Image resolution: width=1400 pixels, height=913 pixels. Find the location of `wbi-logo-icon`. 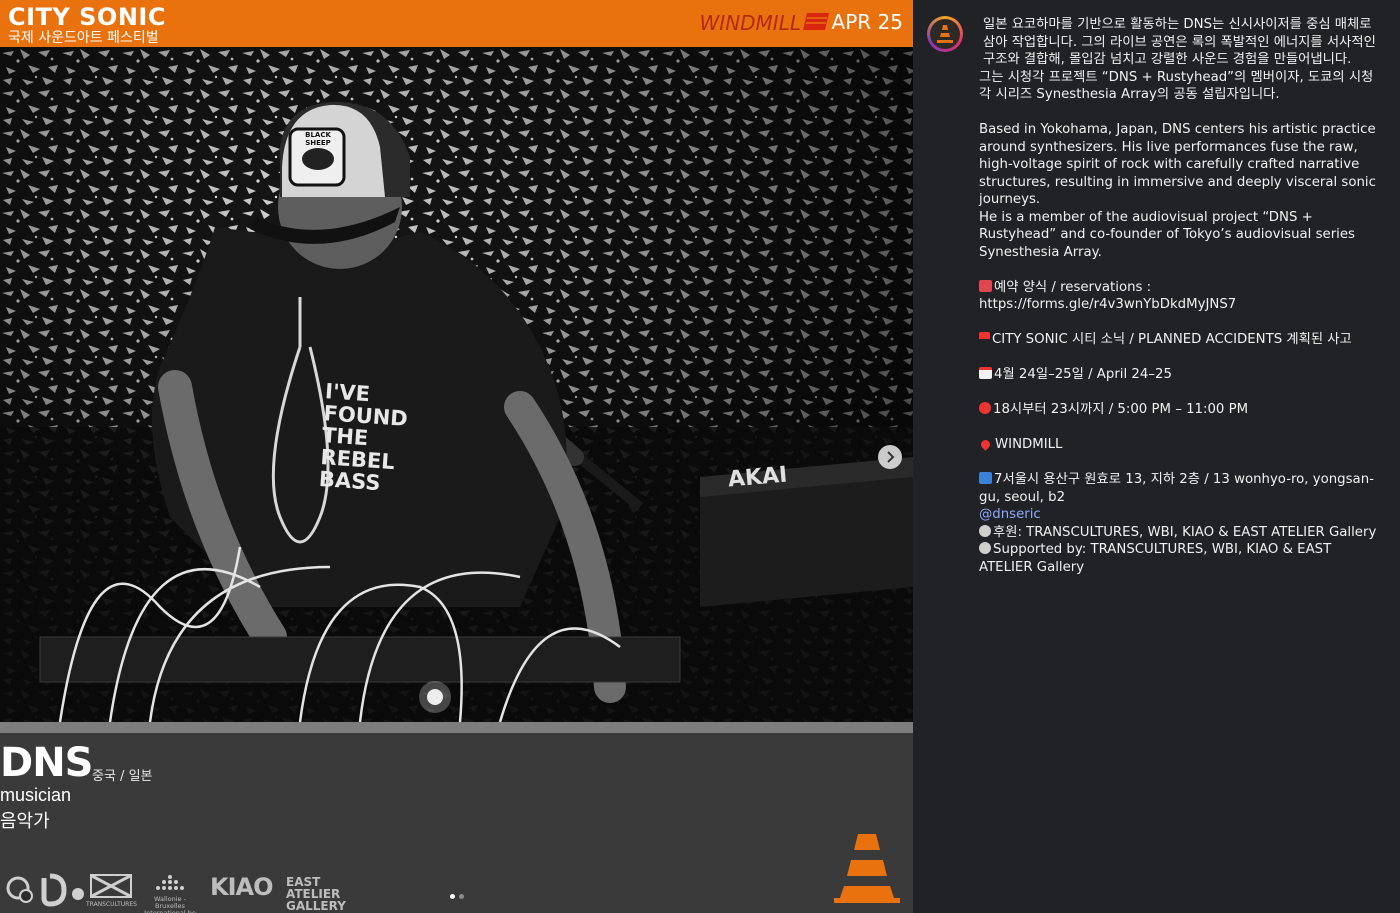

wbi-logo-icon is located at coordinates (170, 882).